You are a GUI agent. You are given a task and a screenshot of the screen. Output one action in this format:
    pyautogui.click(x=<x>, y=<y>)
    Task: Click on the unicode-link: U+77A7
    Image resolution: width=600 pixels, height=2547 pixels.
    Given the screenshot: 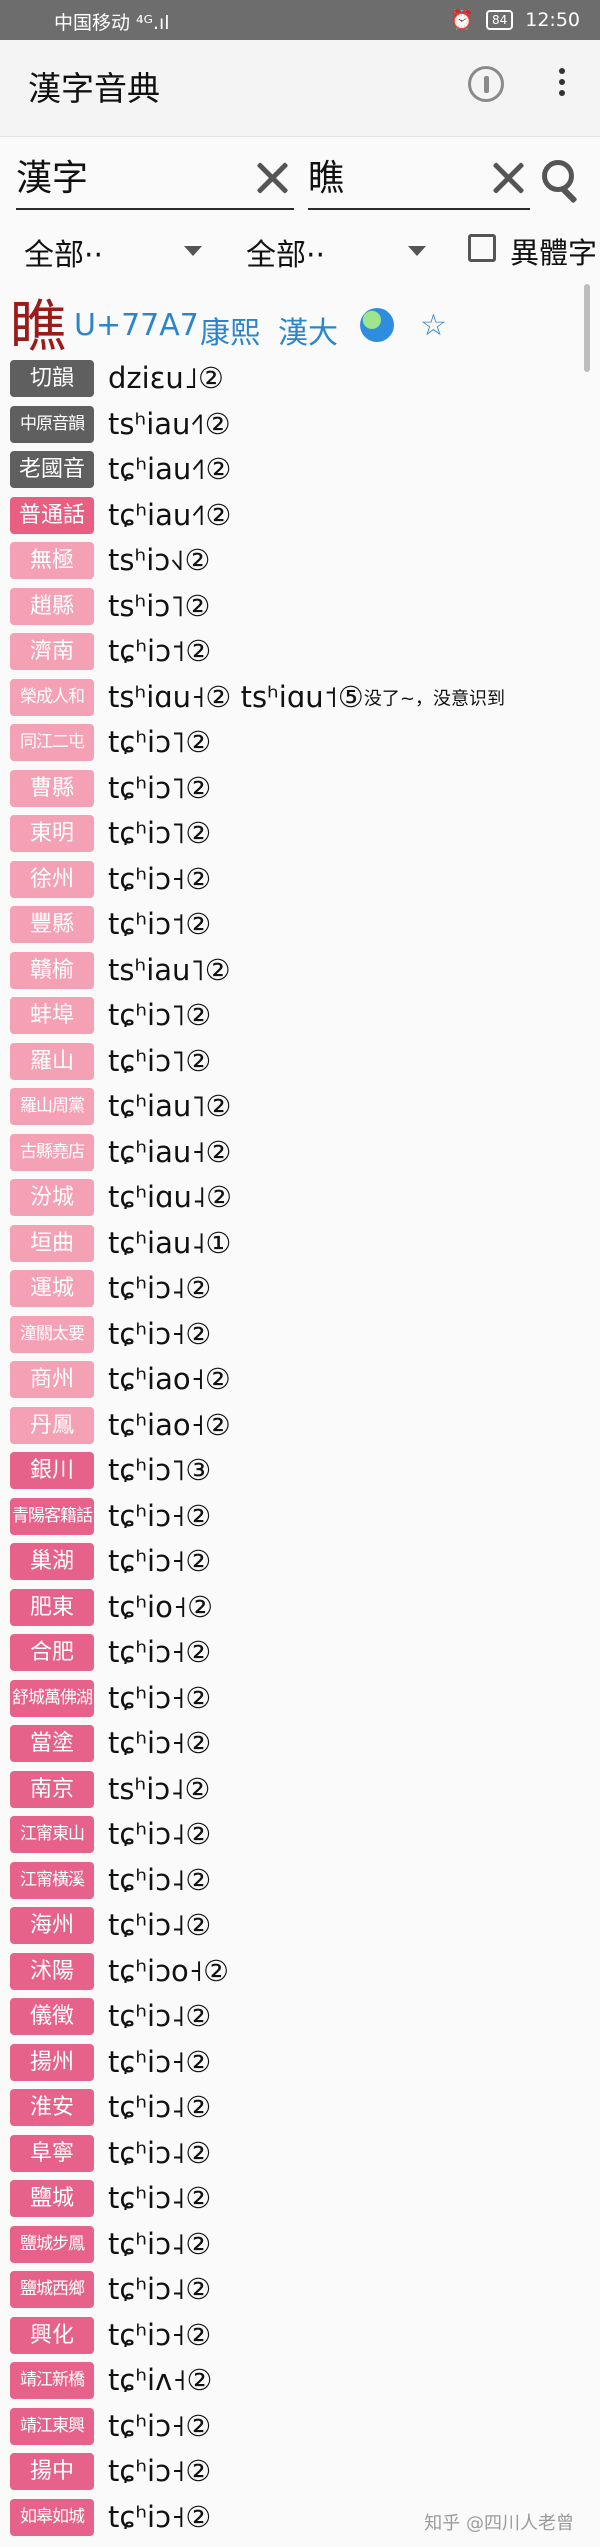 What is the action you would take?
    pyautogui.click(x=136, y=325)
    